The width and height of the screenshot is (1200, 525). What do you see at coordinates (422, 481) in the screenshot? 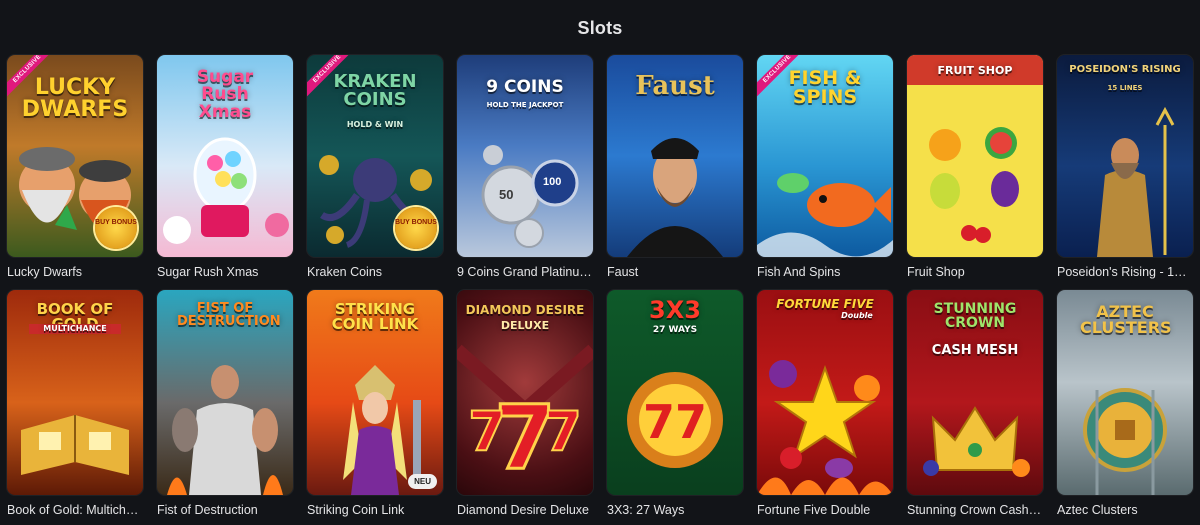
I see `new-badge: NEU` at bounding box center [422, 481].